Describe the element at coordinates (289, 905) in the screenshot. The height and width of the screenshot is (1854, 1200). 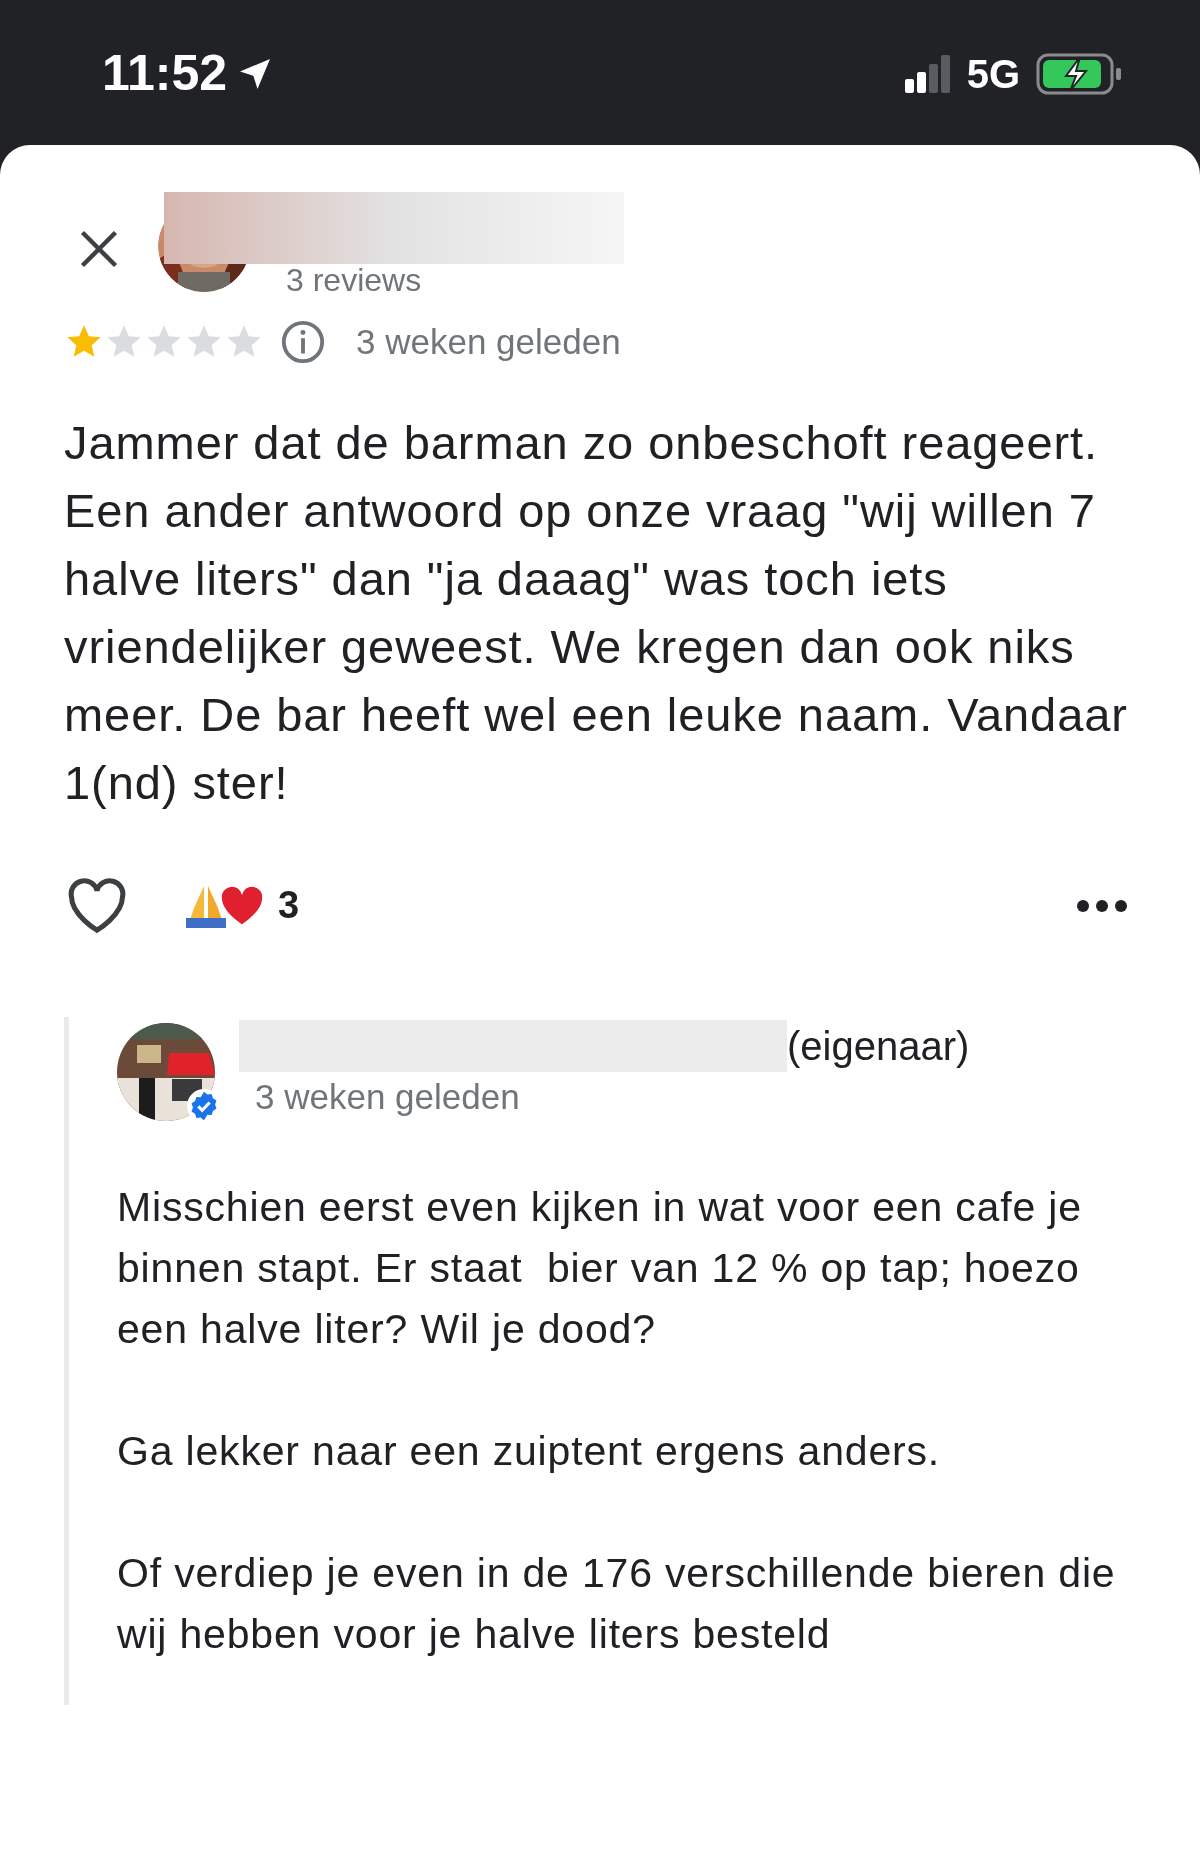
I see `reaction-count: 3` at that location.